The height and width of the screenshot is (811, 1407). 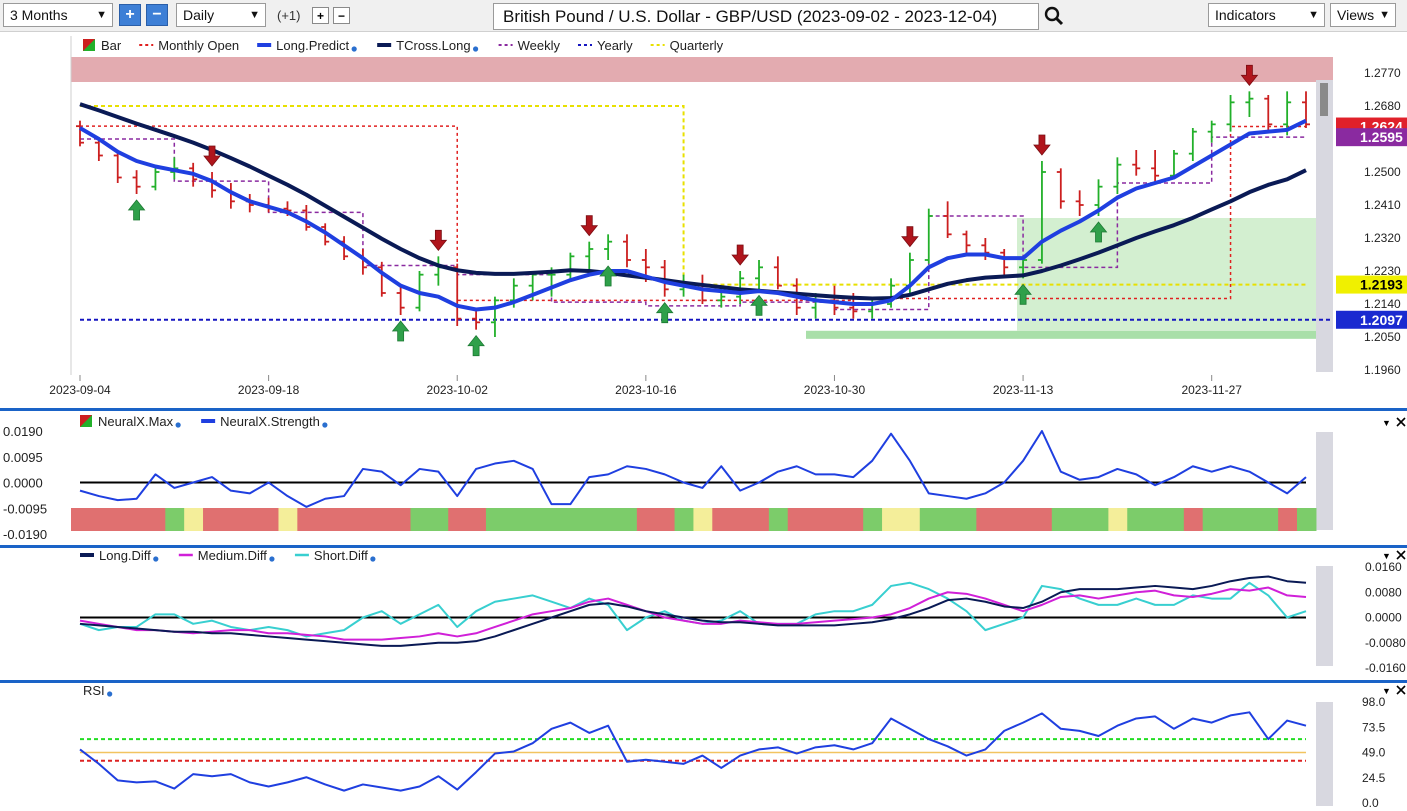 I want to click on short-diff-line, so click(x=693, y=609).